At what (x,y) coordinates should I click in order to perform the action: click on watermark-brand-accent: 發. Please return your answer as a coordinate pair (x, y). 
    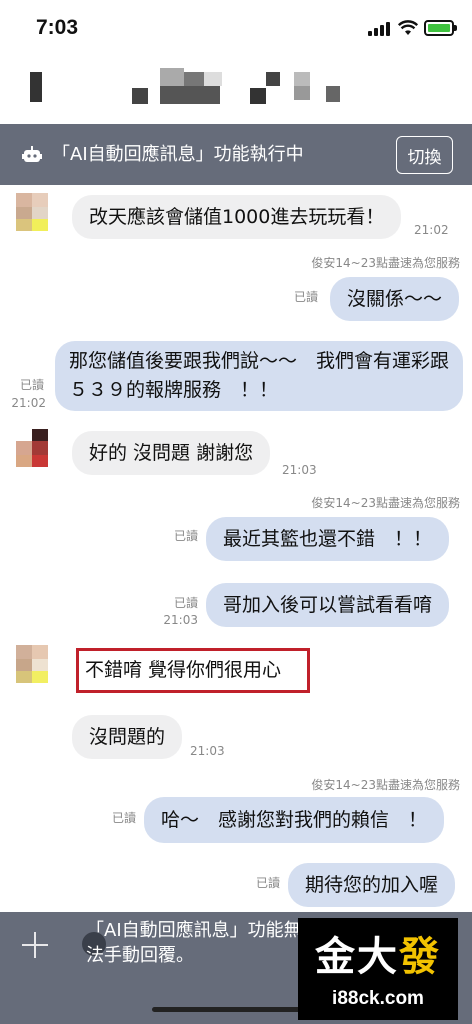
    Looking at the image, I should click on (420, 957).